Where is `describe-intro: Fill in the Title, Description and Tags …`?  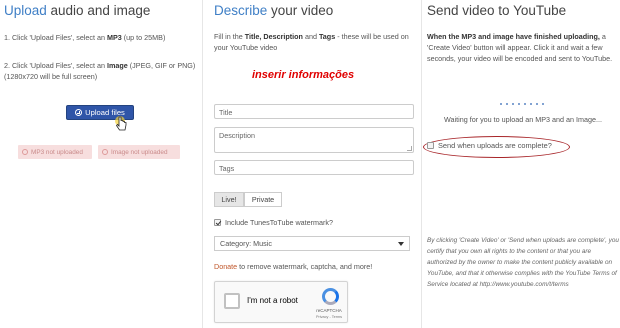
describe-intro: Fill in the Title, Description and Tags … is located at coordinates (311, 42).